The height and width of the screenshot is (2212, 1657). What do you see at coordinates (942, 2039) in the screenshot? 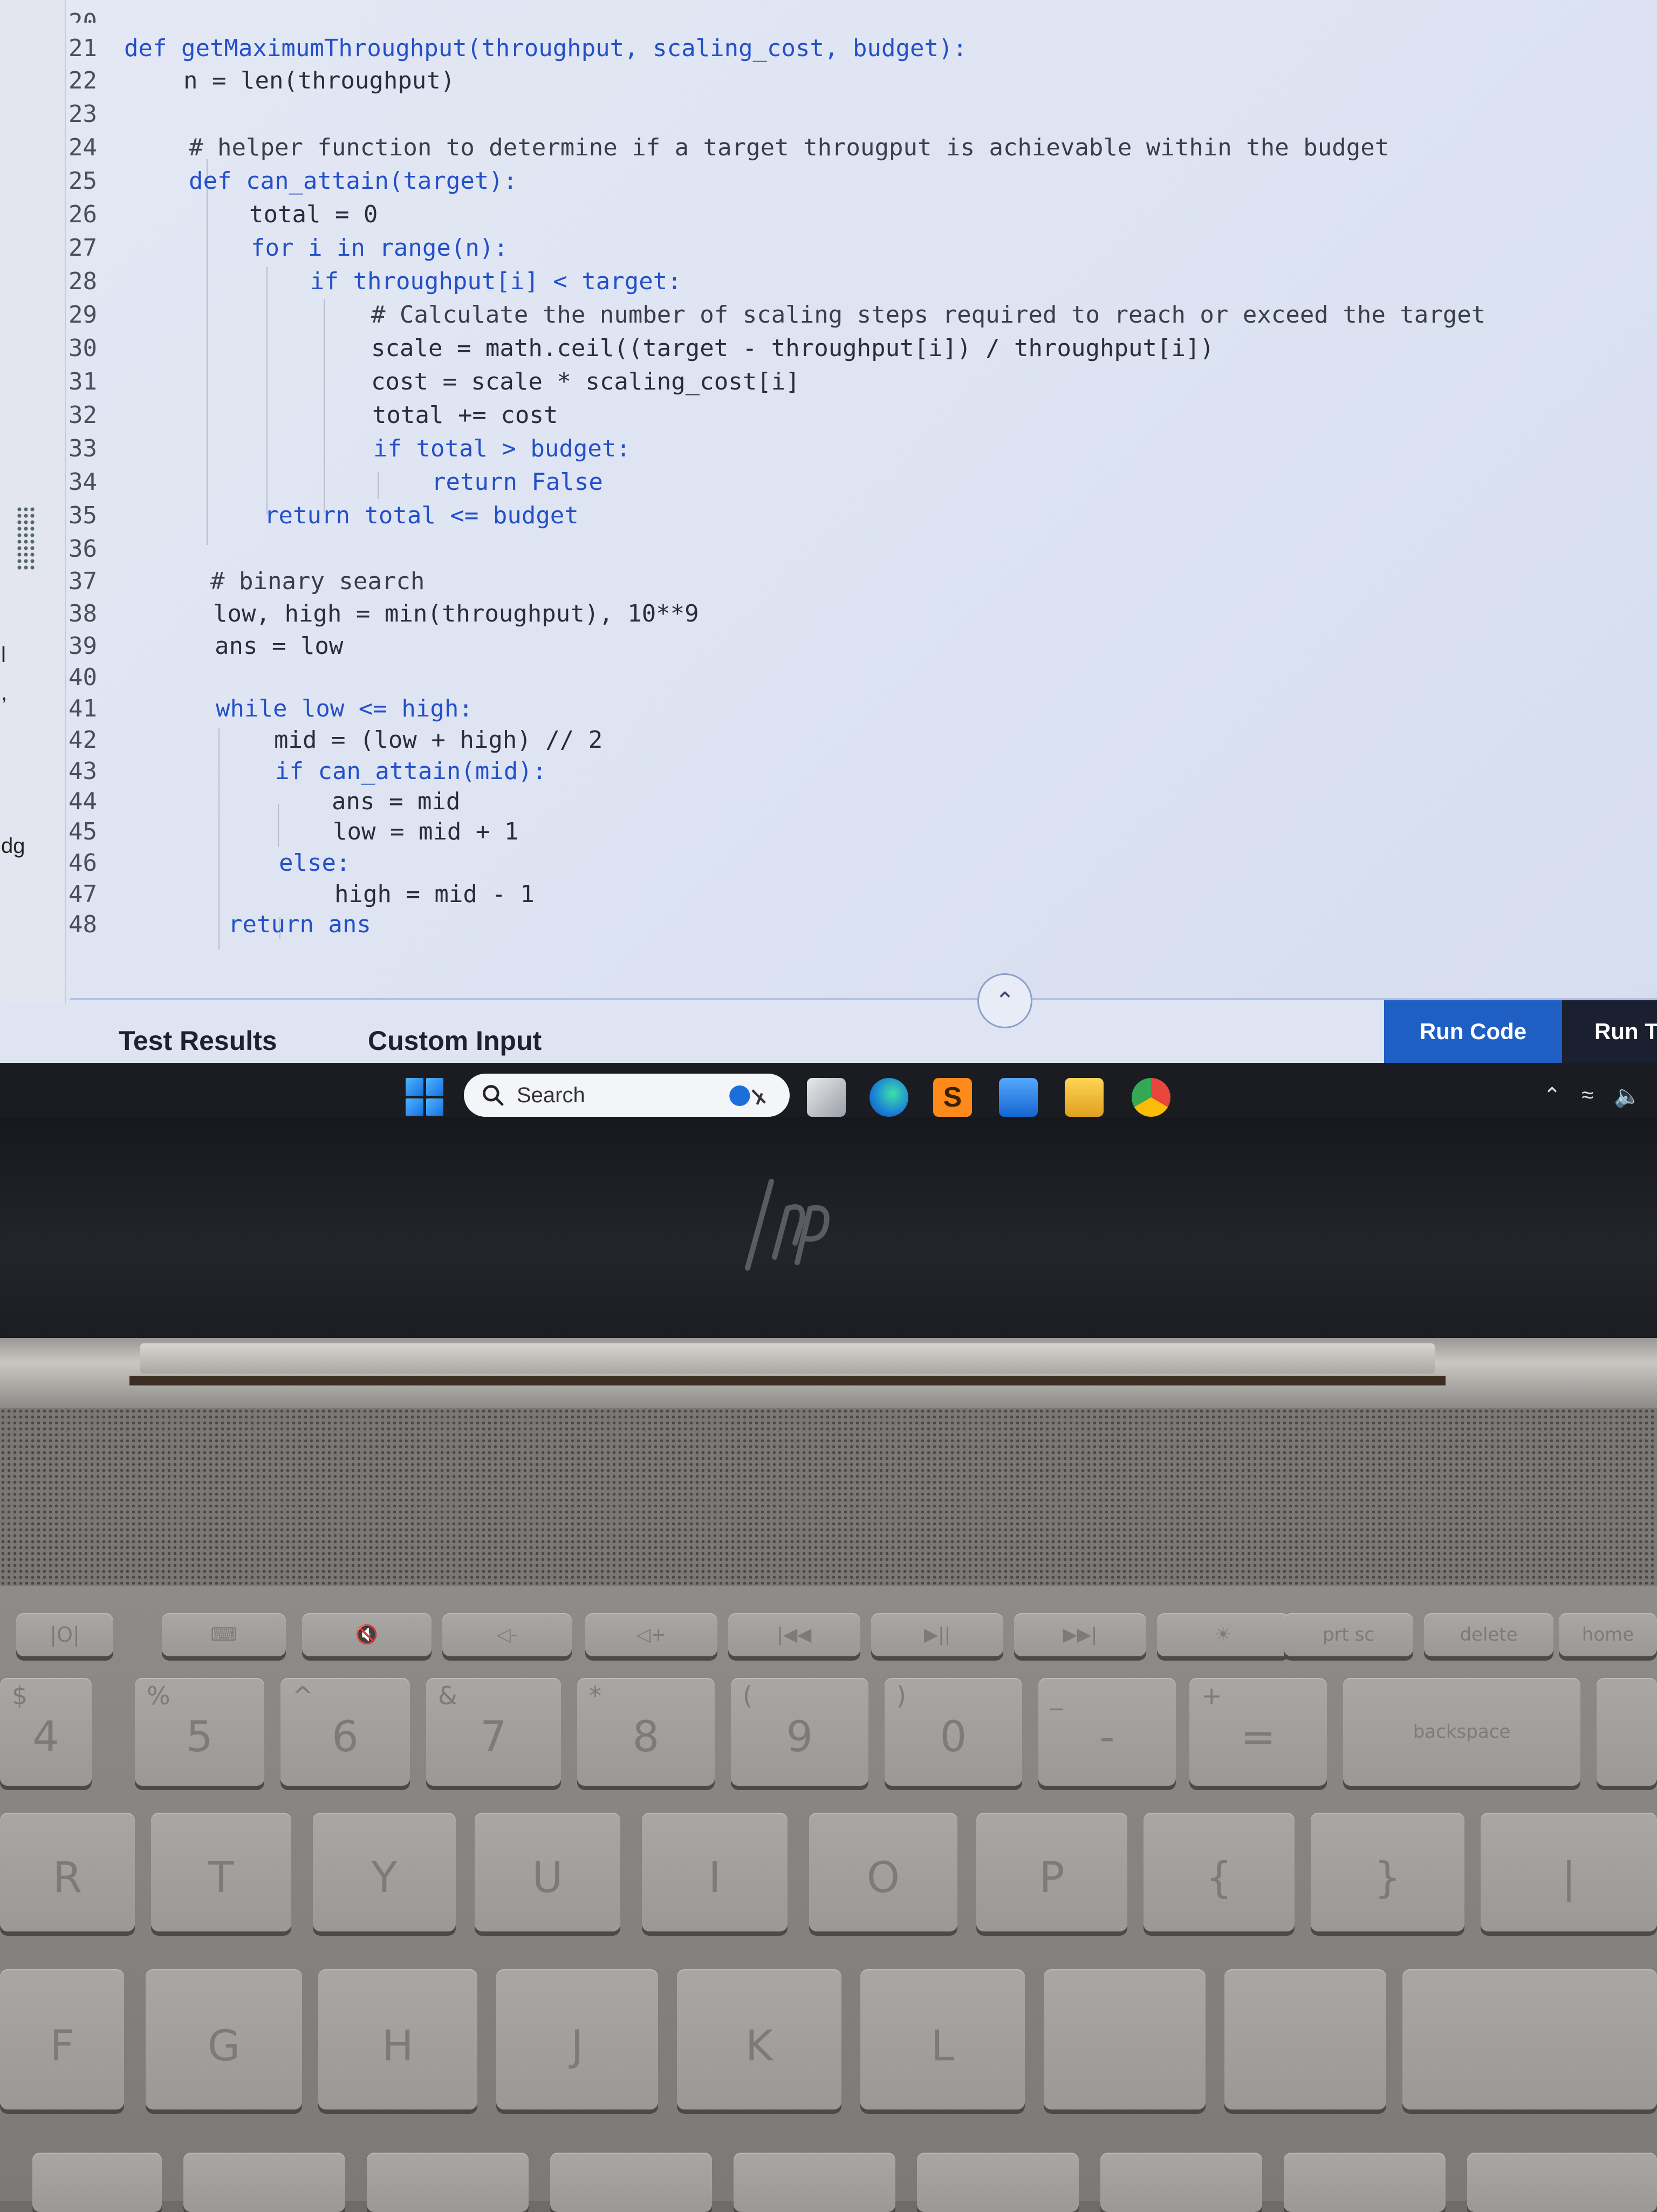
I see `key-l: L` at bounding box center [942, 2039].